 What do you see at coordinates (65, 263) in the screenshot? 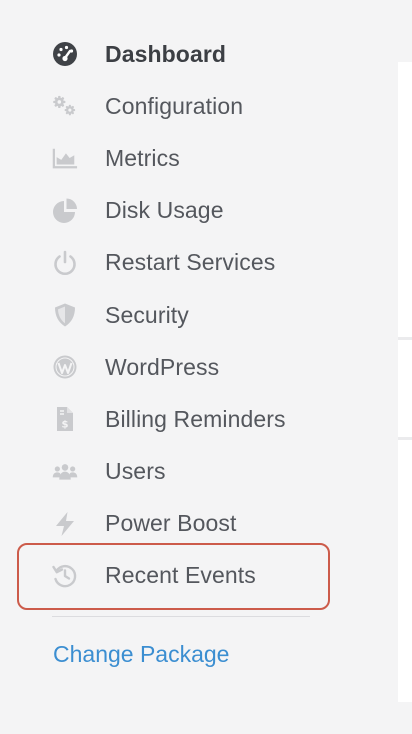
I see `power-icon` at bounding box center [65, 263].